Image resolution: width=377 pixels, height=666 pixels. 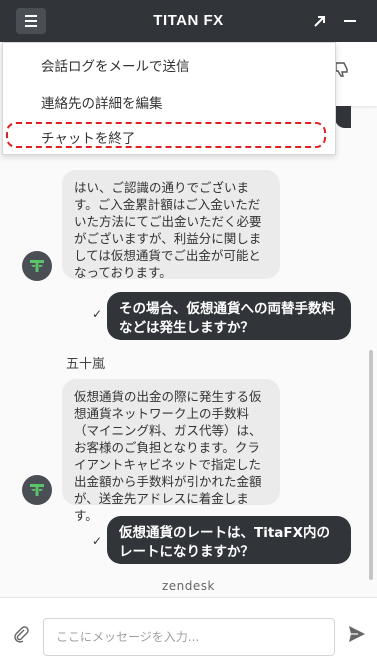 I want to click on end-chat-highlight, so click(x=166, y=135).